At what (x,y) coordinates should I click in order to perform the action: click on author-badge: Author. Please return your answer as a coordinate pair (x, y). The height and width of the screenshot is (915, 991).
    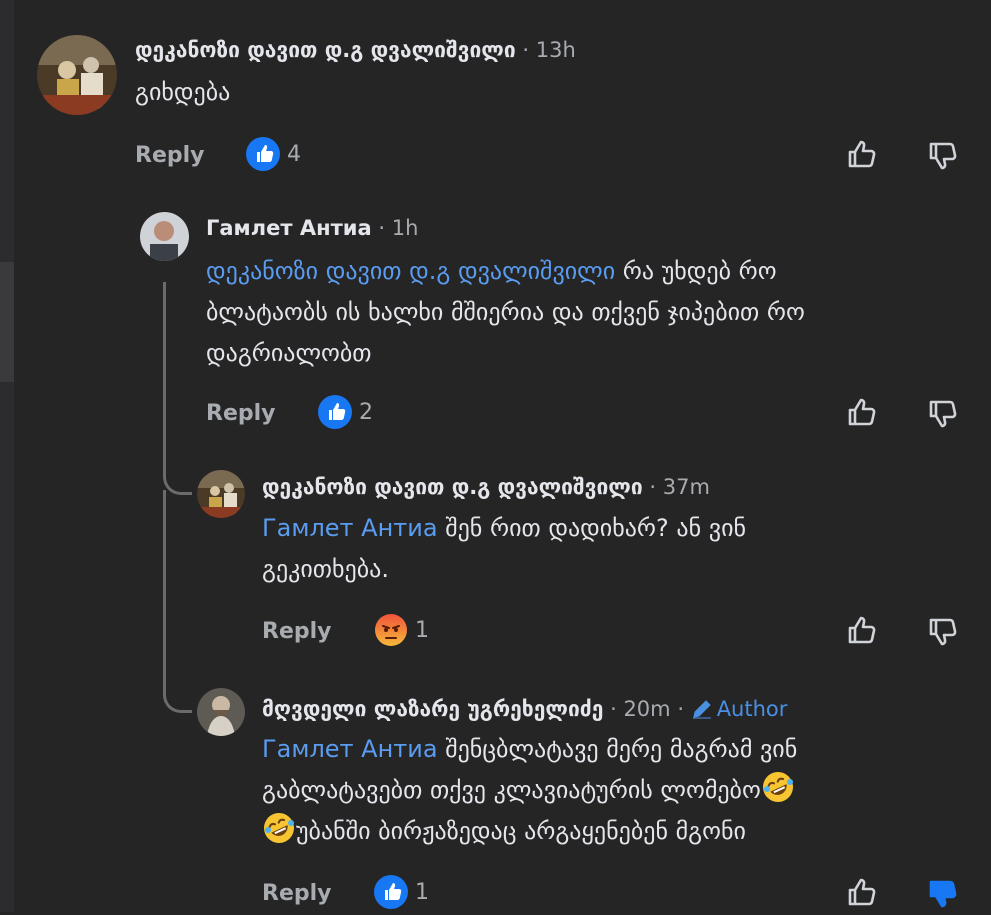
    Looking at the image, I should click on (739, 709).